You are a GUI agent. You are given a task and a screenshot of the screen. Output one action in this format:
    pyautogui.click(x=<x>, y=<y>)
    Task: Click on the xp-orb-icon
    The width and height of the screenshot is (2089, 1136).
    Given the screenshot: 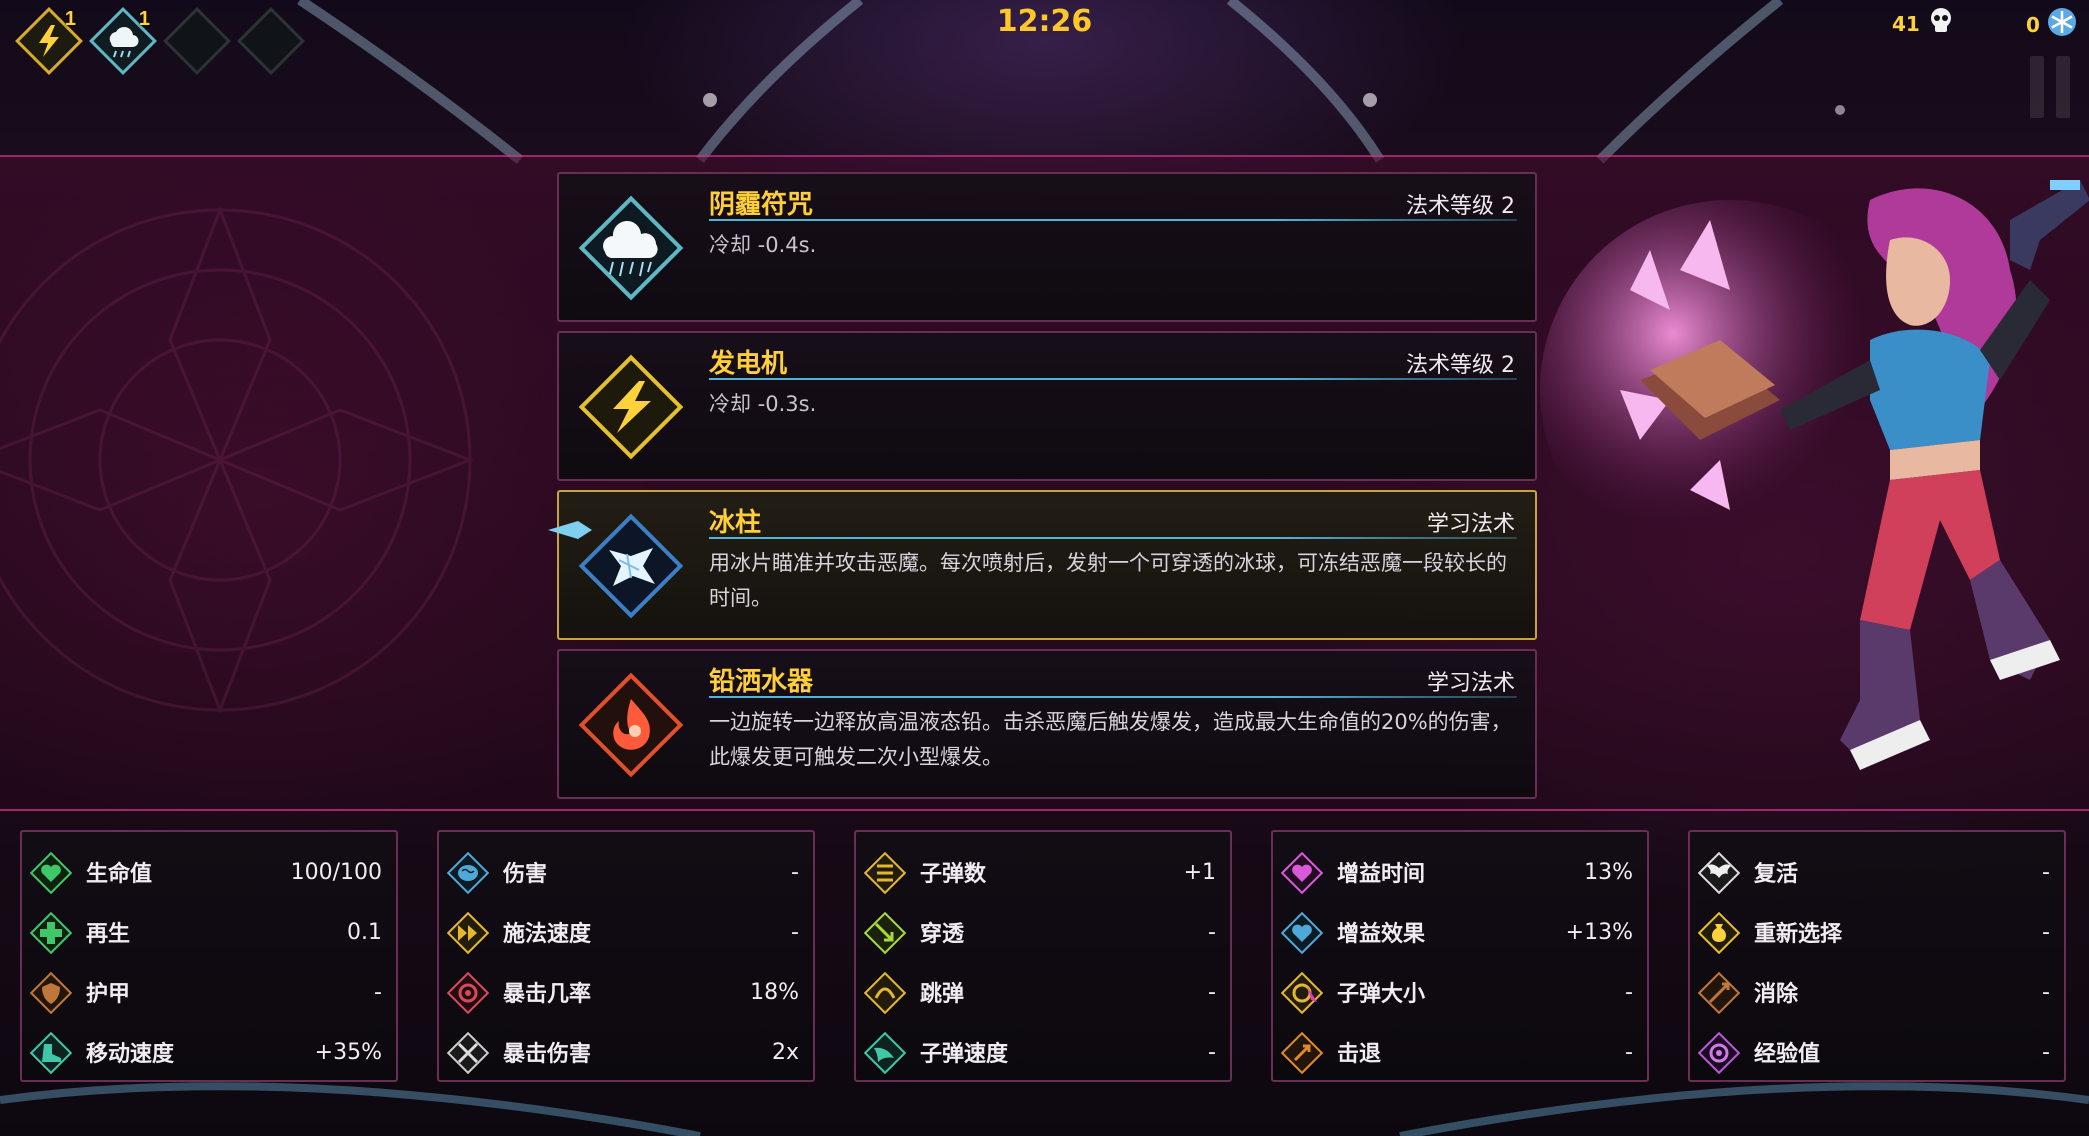 What is the action you would take?
    pyautogui.click(x=1719, y=1053)
    